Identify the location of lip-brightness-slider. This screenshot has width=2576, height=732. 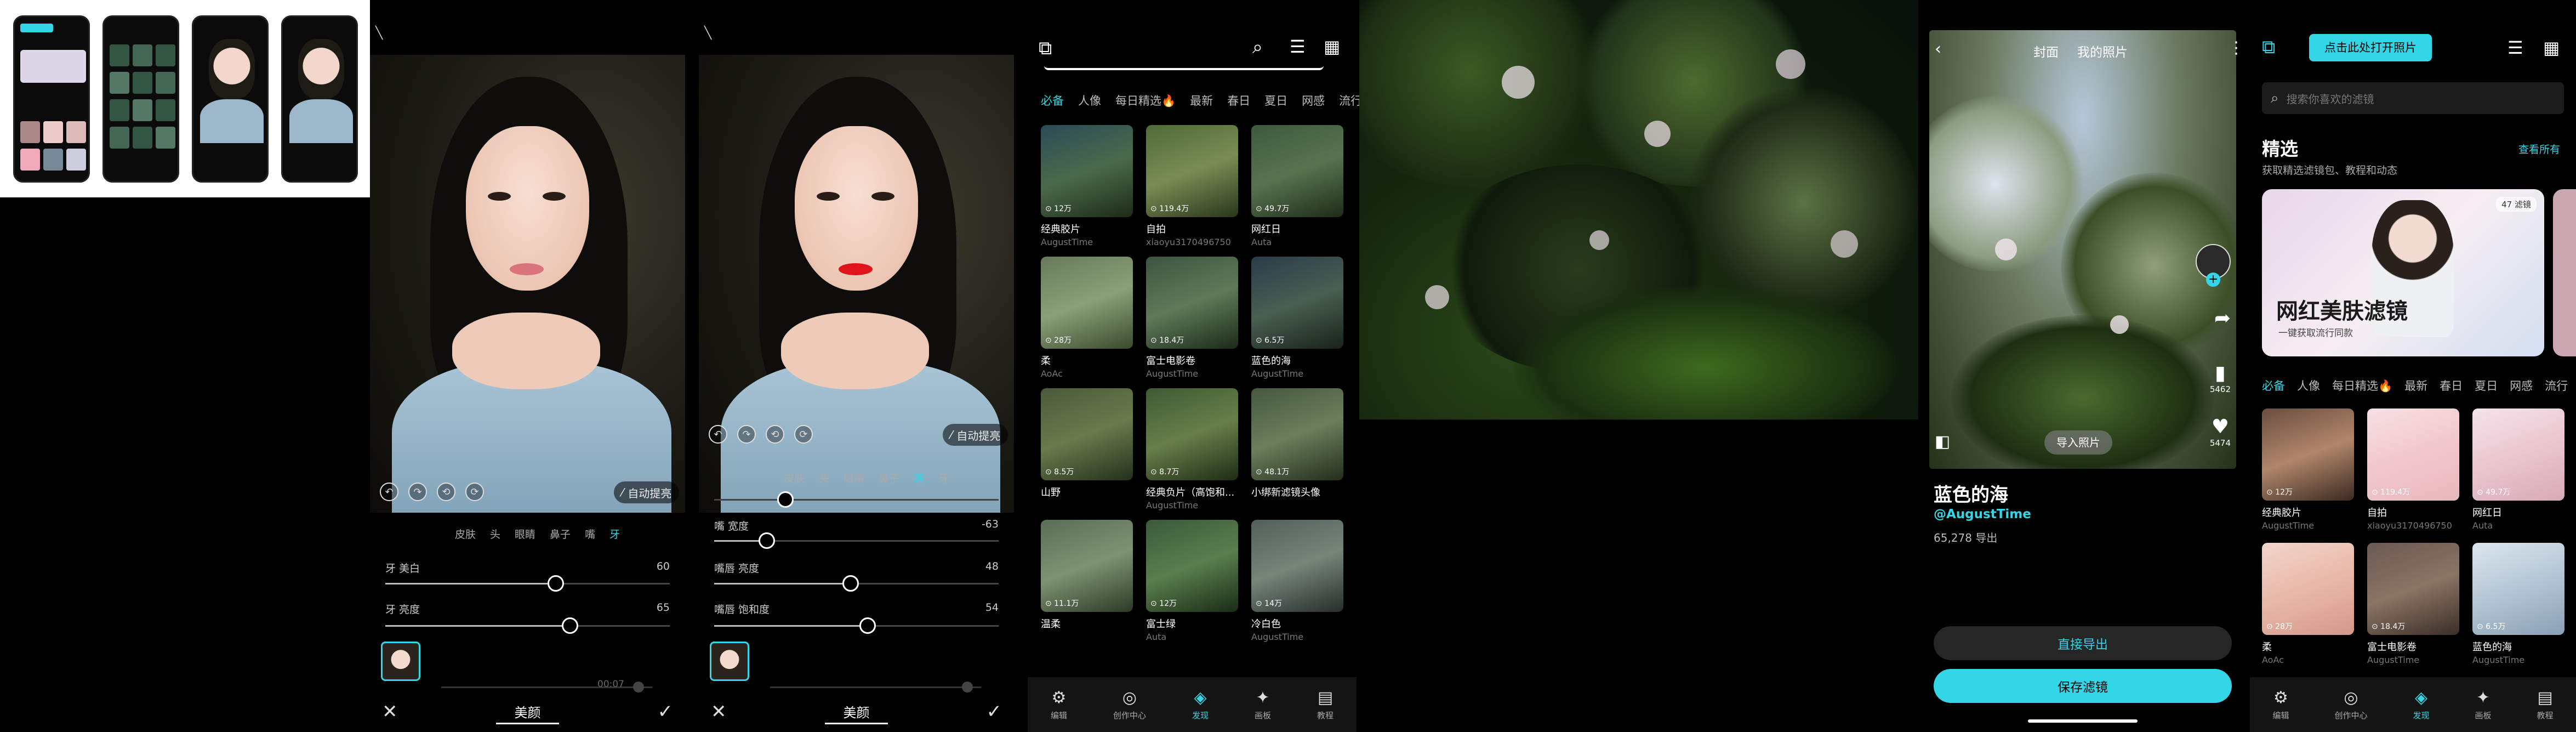
(856, 583).